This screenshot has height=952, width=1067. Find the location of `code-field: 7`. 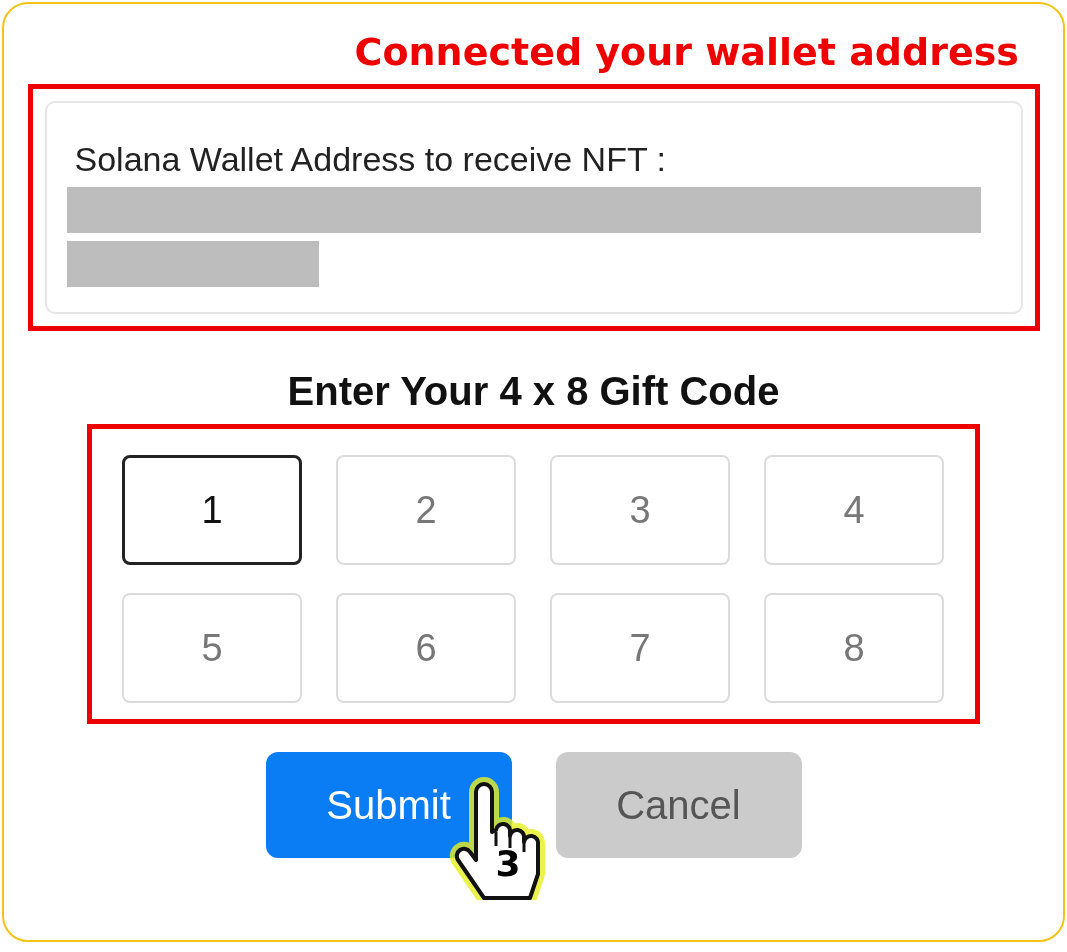

code-field: 7 is located at coordinates (640, 648).